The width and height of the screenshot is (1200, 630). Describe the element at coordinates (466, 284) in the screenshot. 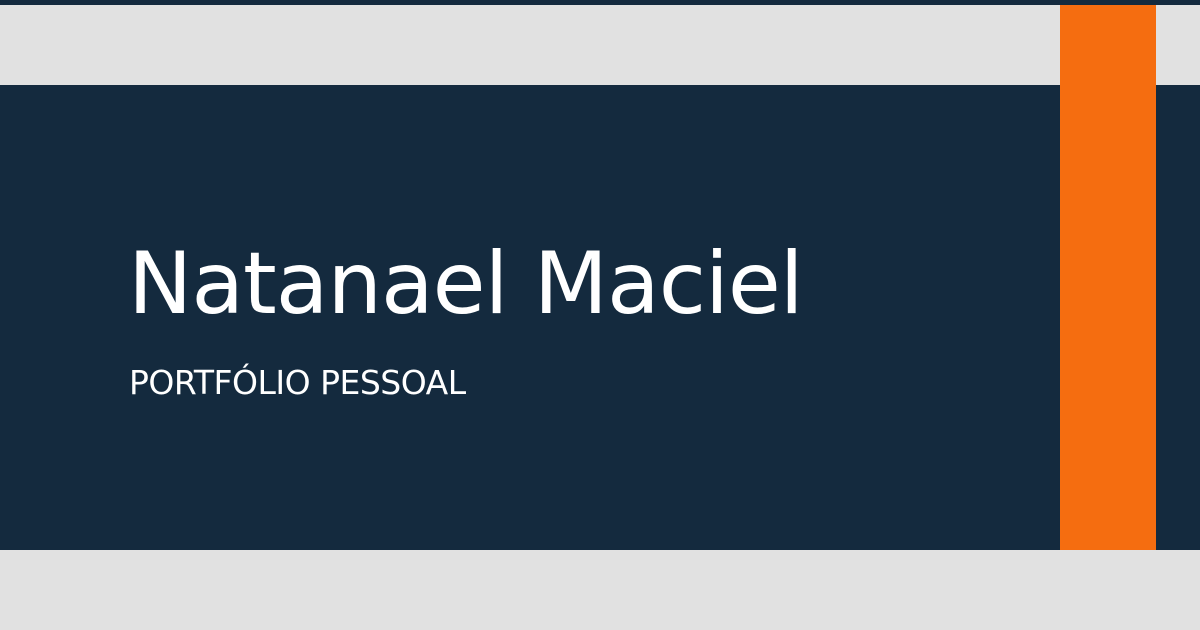

I see `portfolio-owner-name: Natanael Maciel` at that location.